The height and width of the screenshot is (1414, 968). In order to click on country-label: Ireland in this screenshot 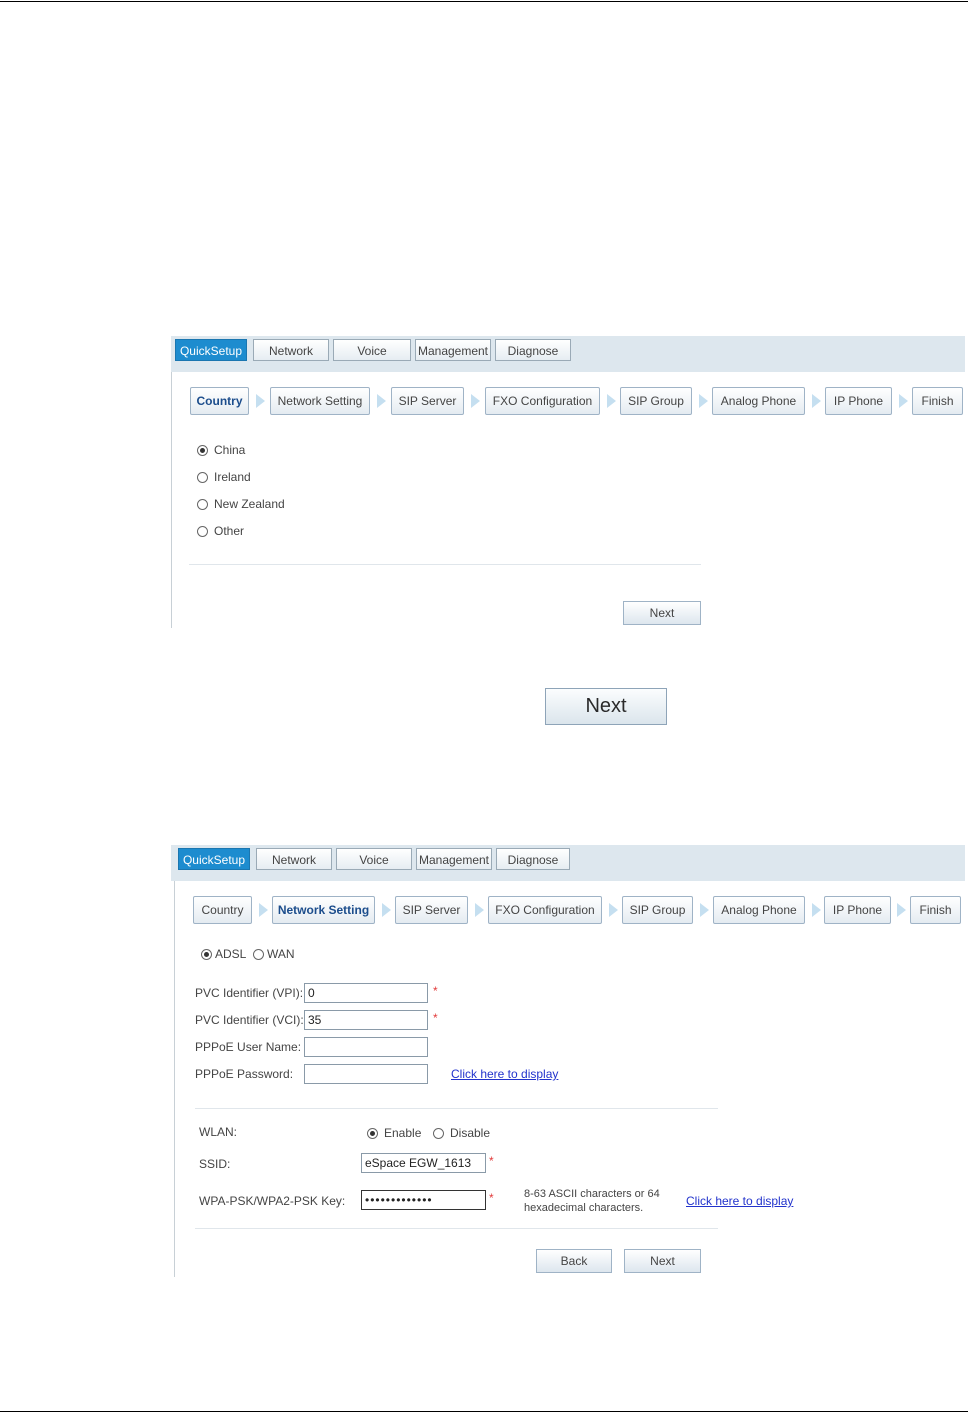, I will do `click(232, 477)`.